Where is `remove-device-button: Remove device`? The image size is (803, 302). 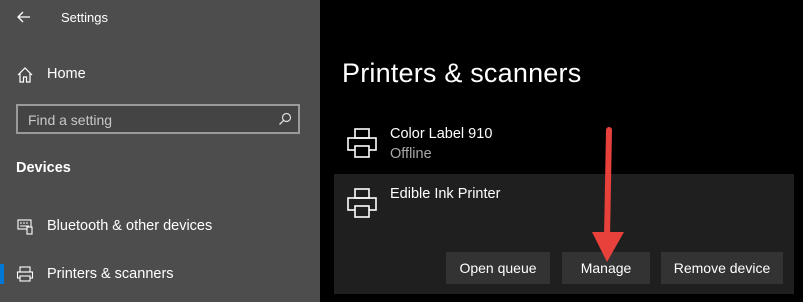 remove-device-button: Remove device is located at coordinates (722, 268).